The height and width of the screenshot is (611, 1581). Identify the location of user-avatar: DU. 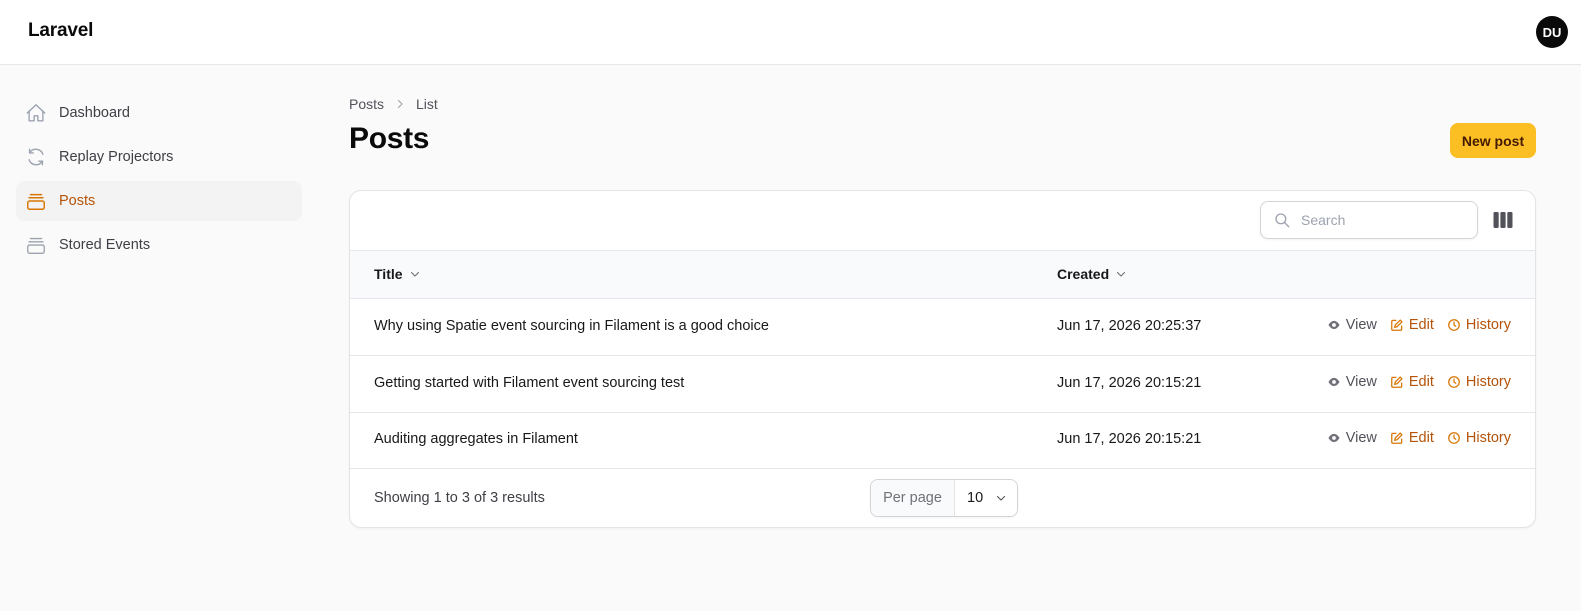
(1552, 32).